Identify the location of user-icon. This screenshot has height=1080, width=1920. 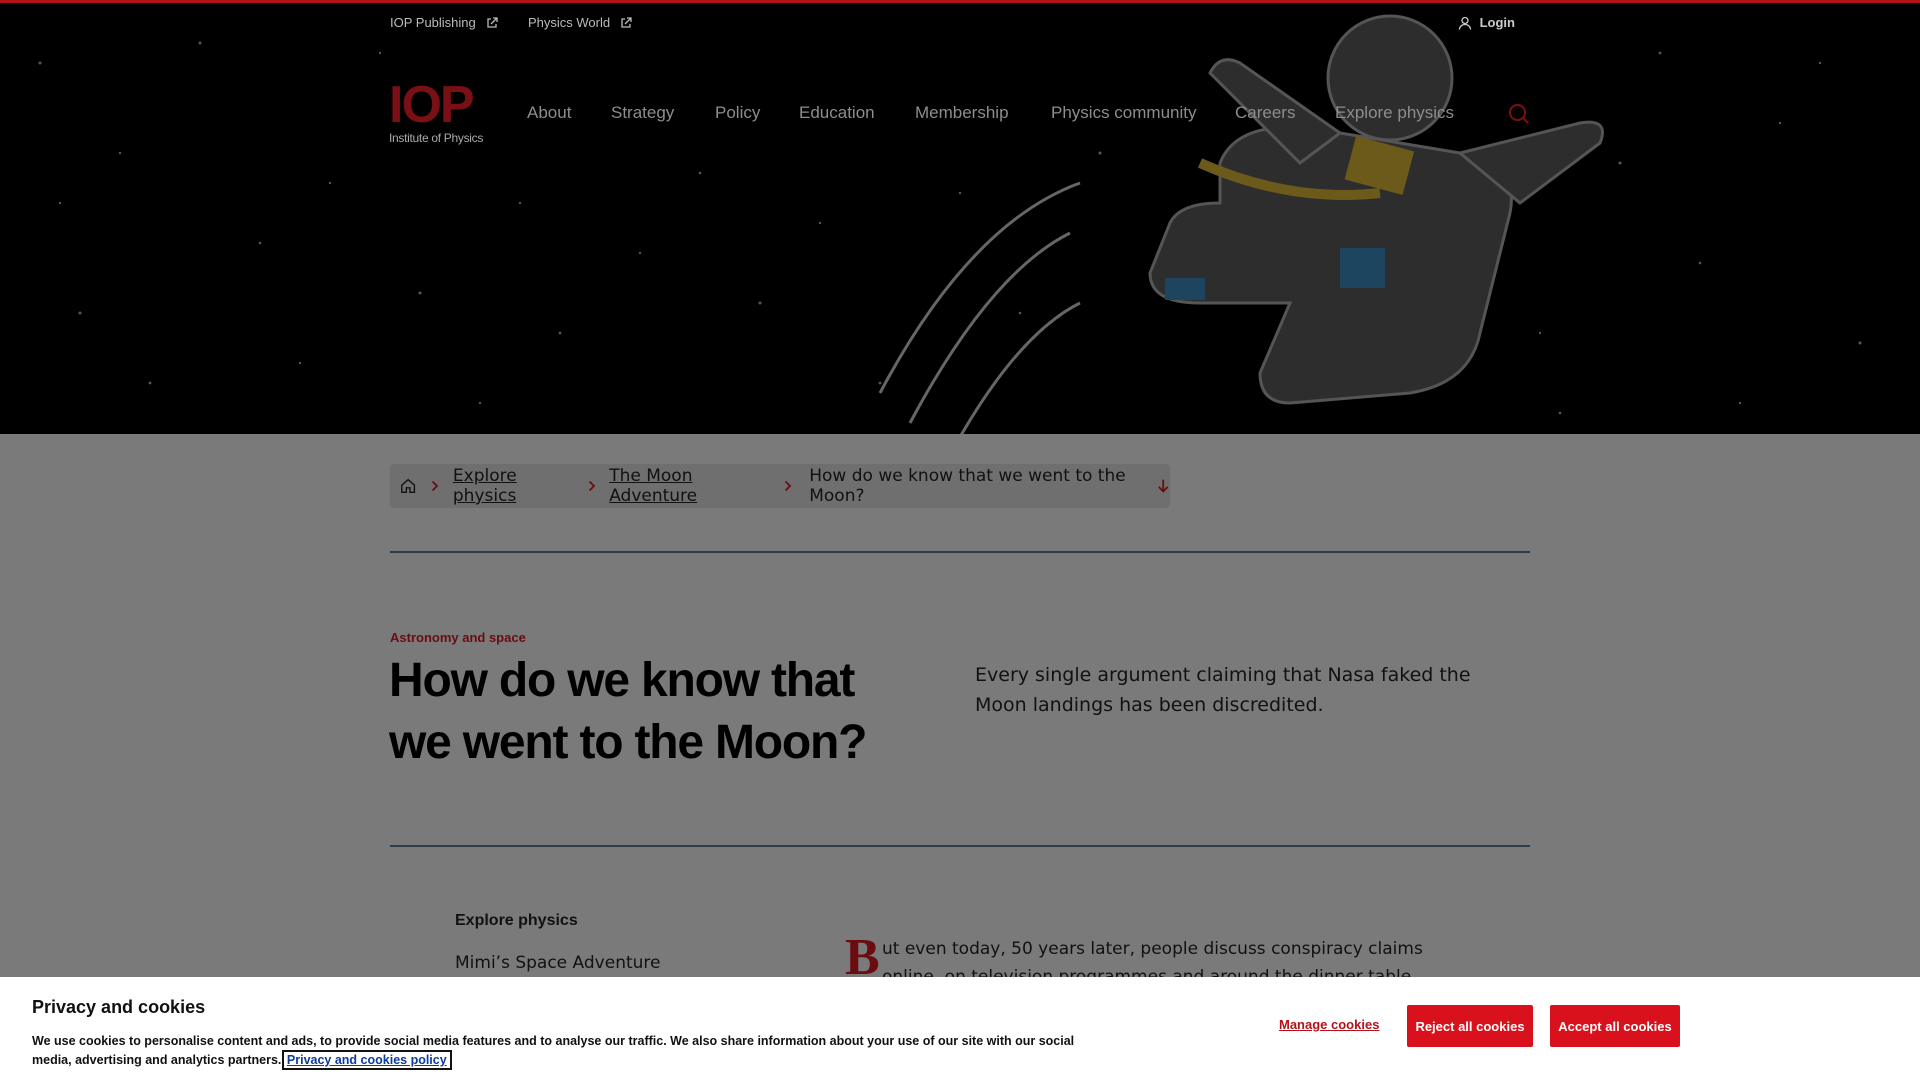
(1464, 23).